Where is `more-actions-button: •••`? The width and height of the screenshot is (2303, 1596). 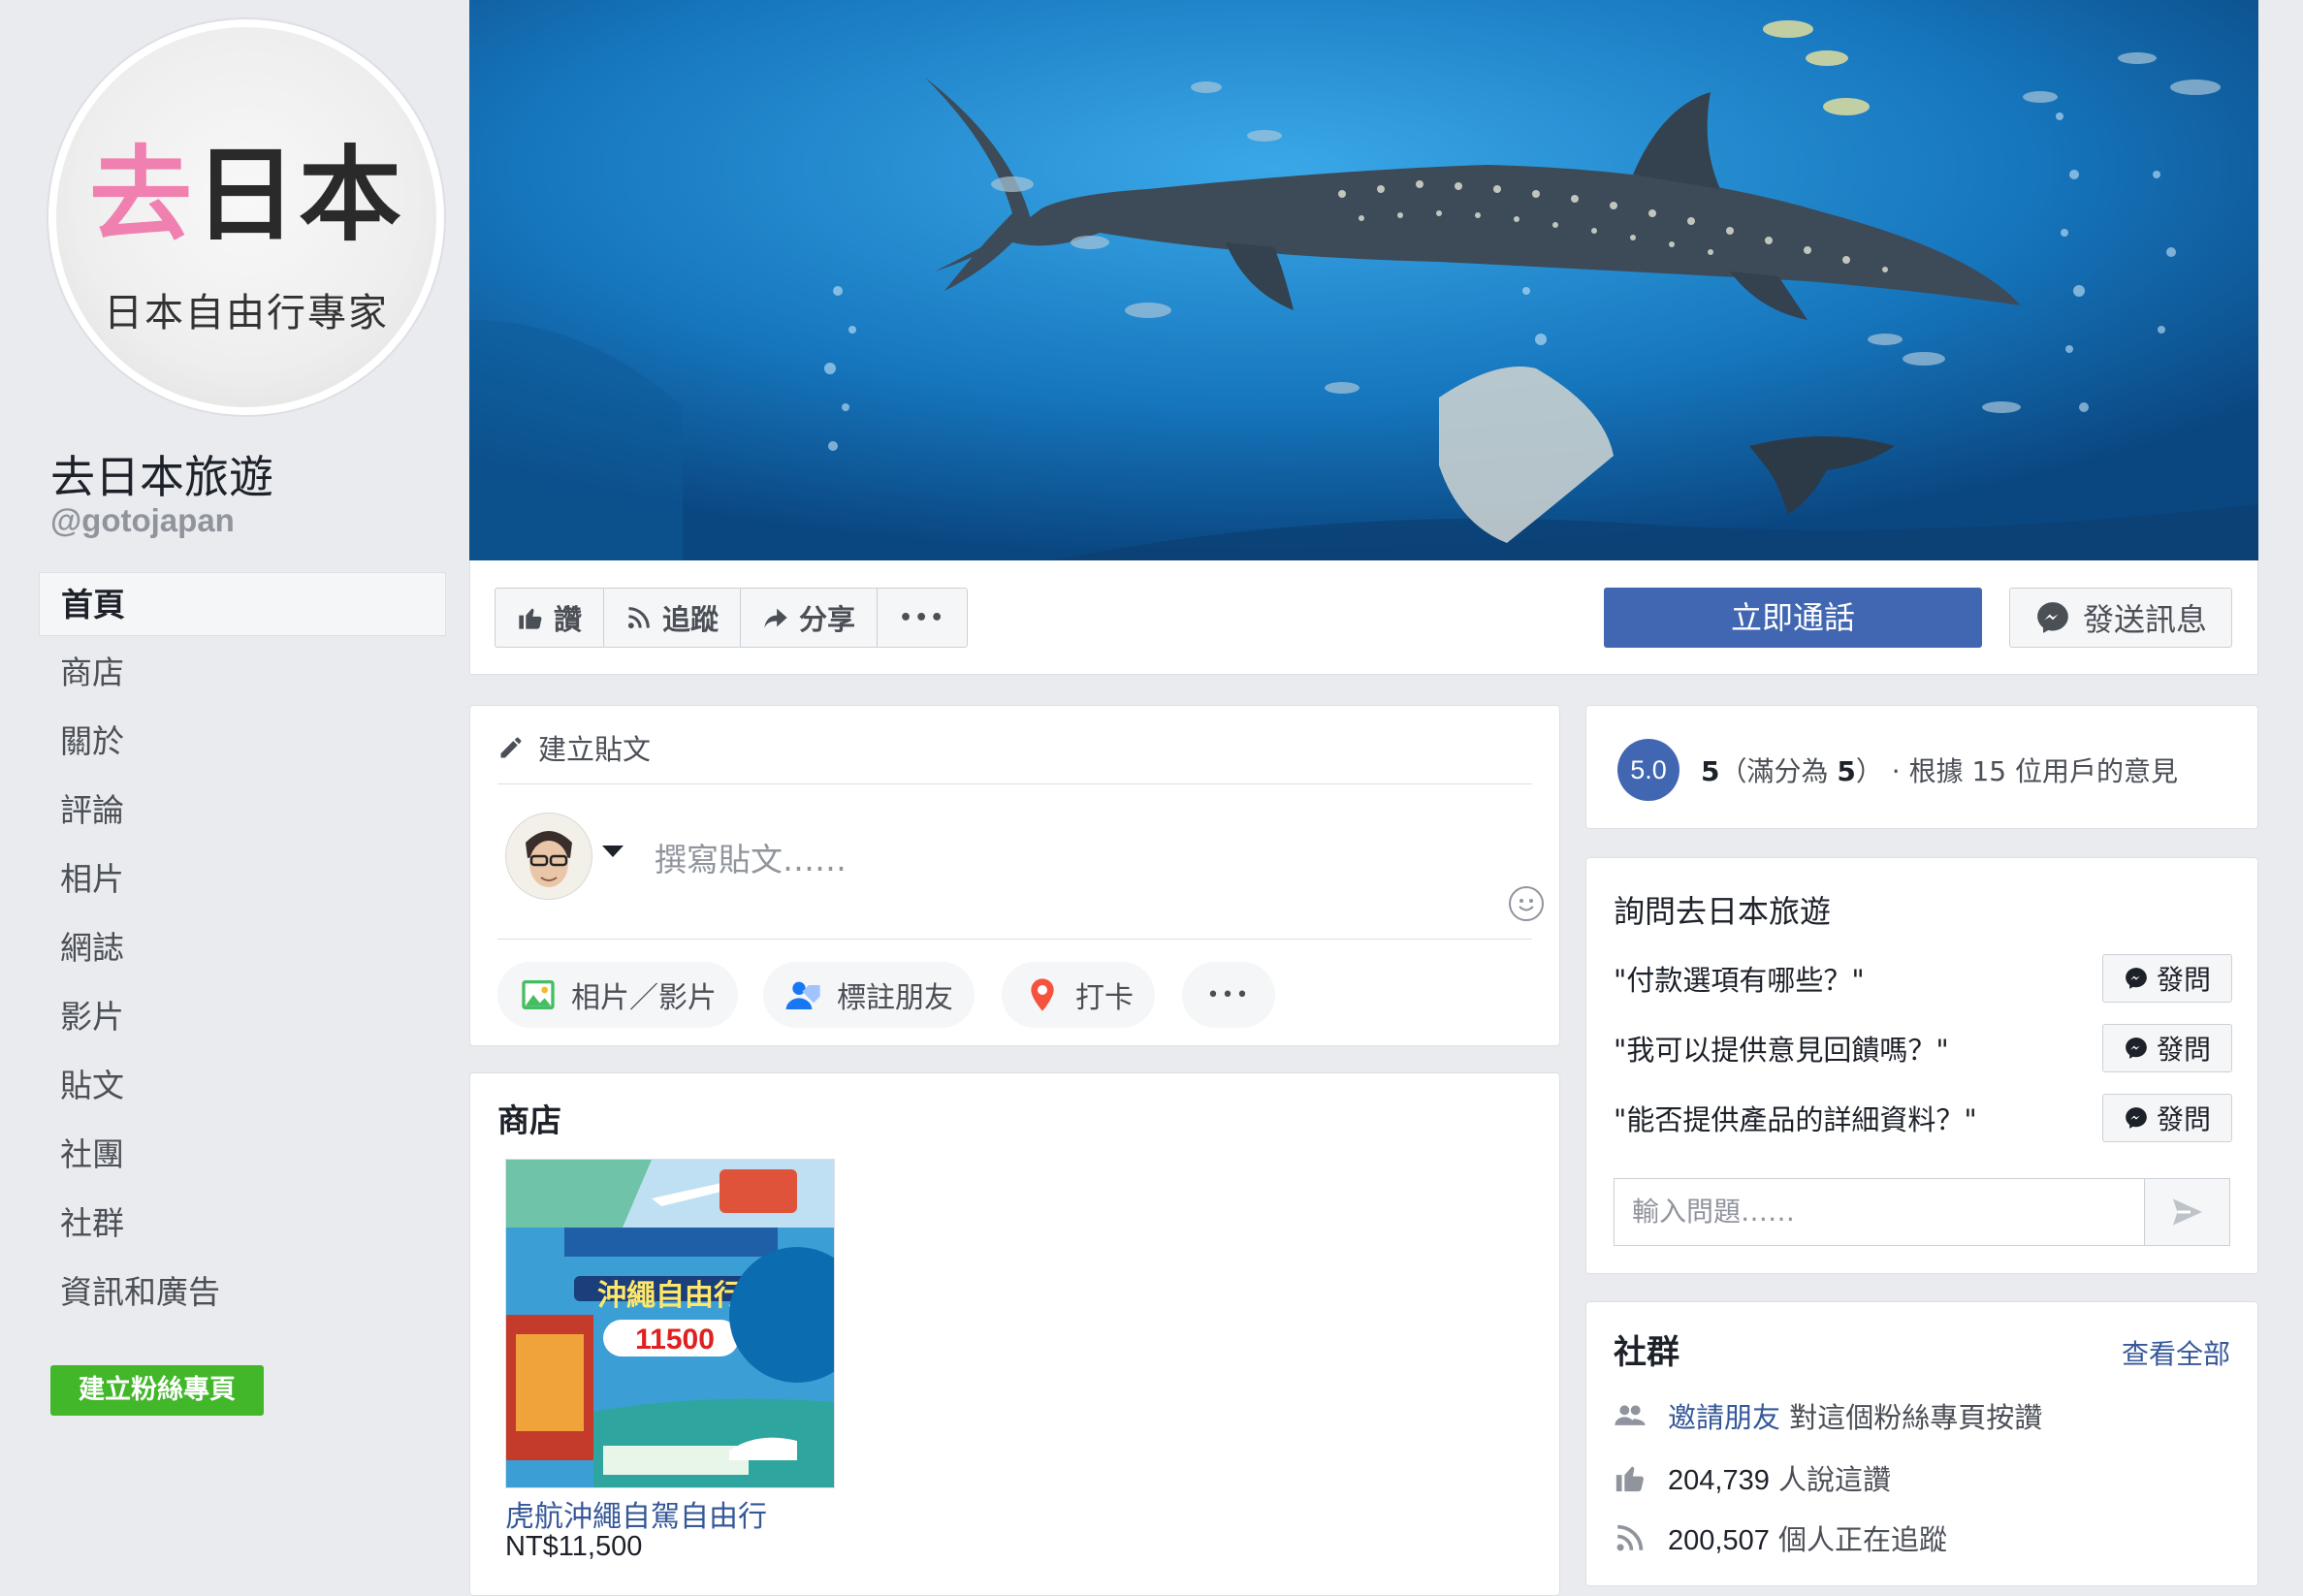
more-actions-button: ••• is located at coordinates (923, 618).